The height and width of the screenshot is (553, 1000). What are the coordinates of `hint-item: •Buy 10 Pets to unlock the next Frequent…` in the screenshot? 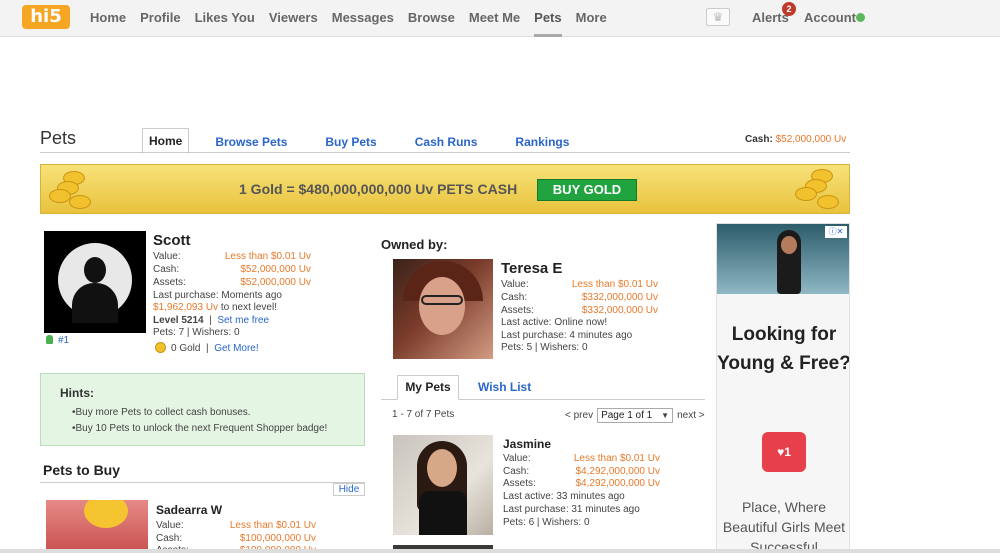 It's located at (200, 428).